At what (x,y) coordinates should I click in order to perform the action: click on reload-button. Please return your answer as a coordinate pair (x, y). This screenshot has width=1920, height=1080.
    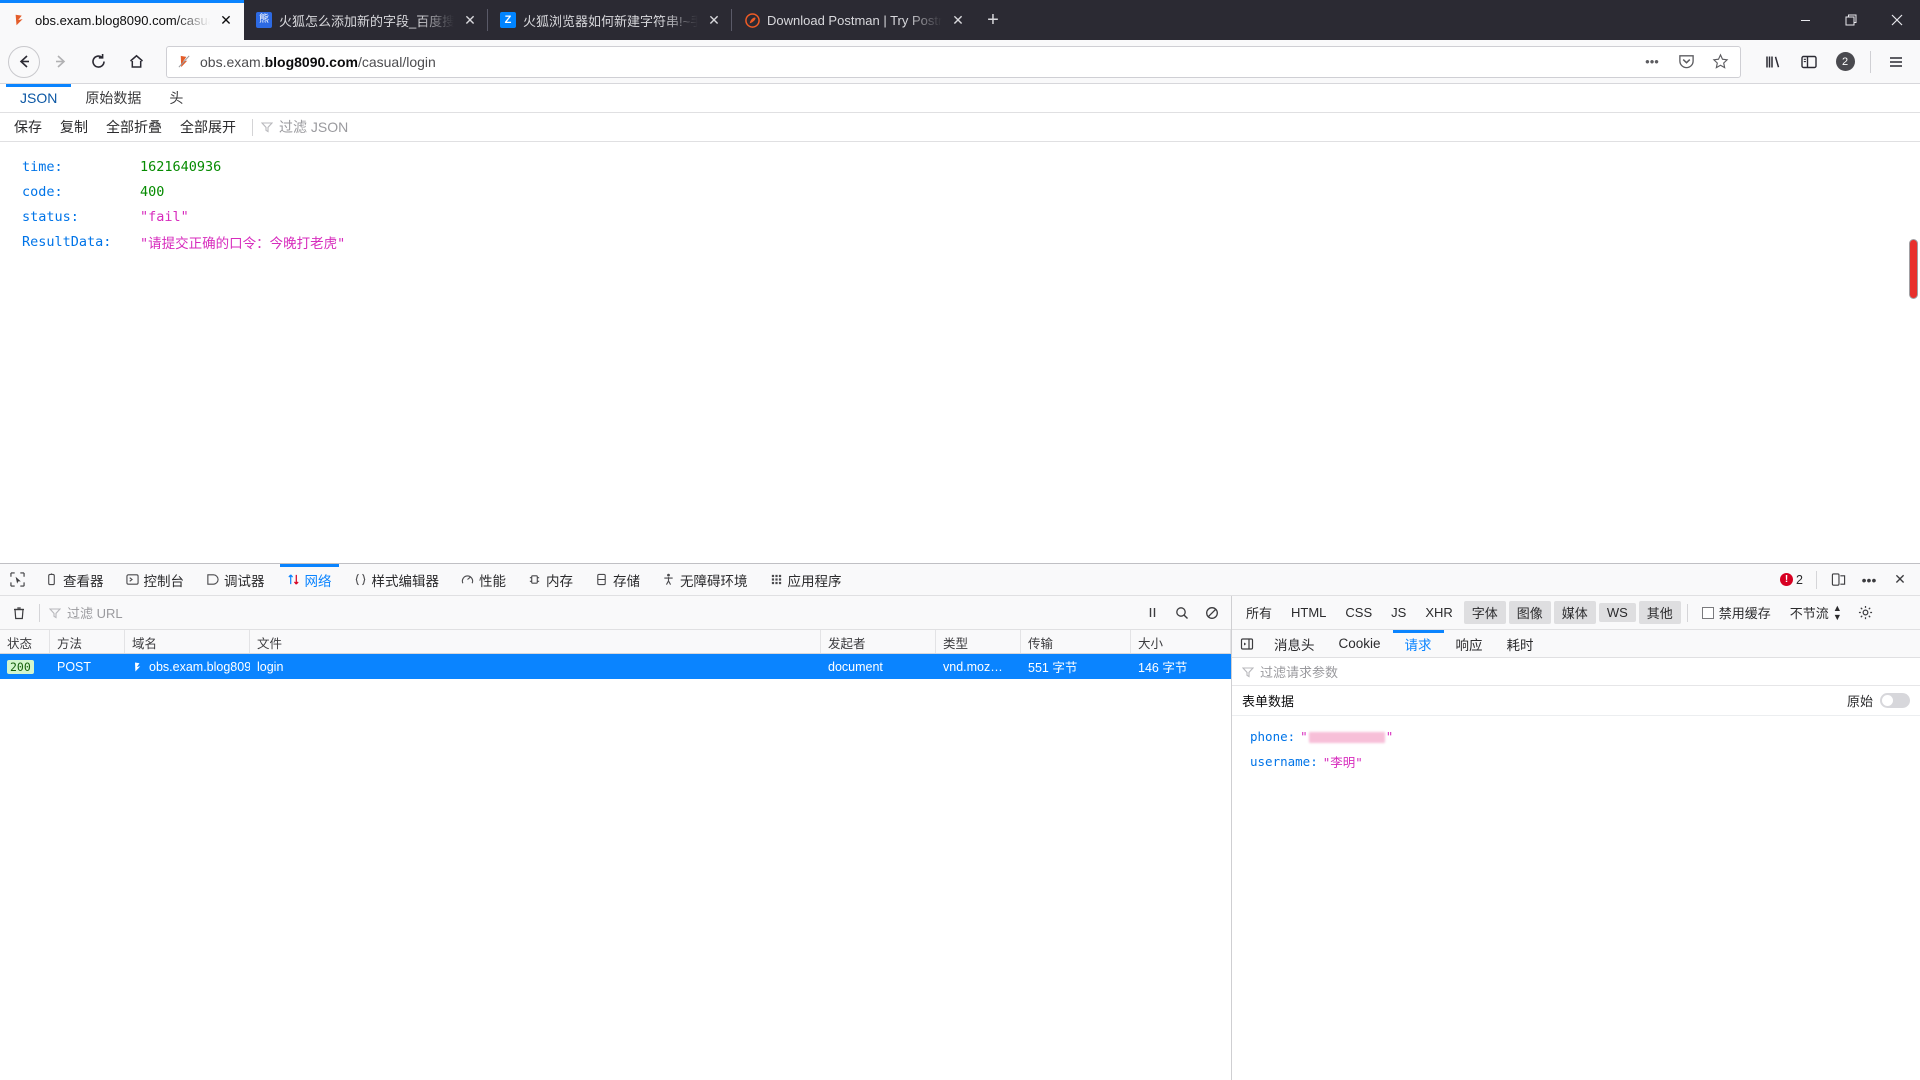
    Looking at the image, I should click on (98, 62).